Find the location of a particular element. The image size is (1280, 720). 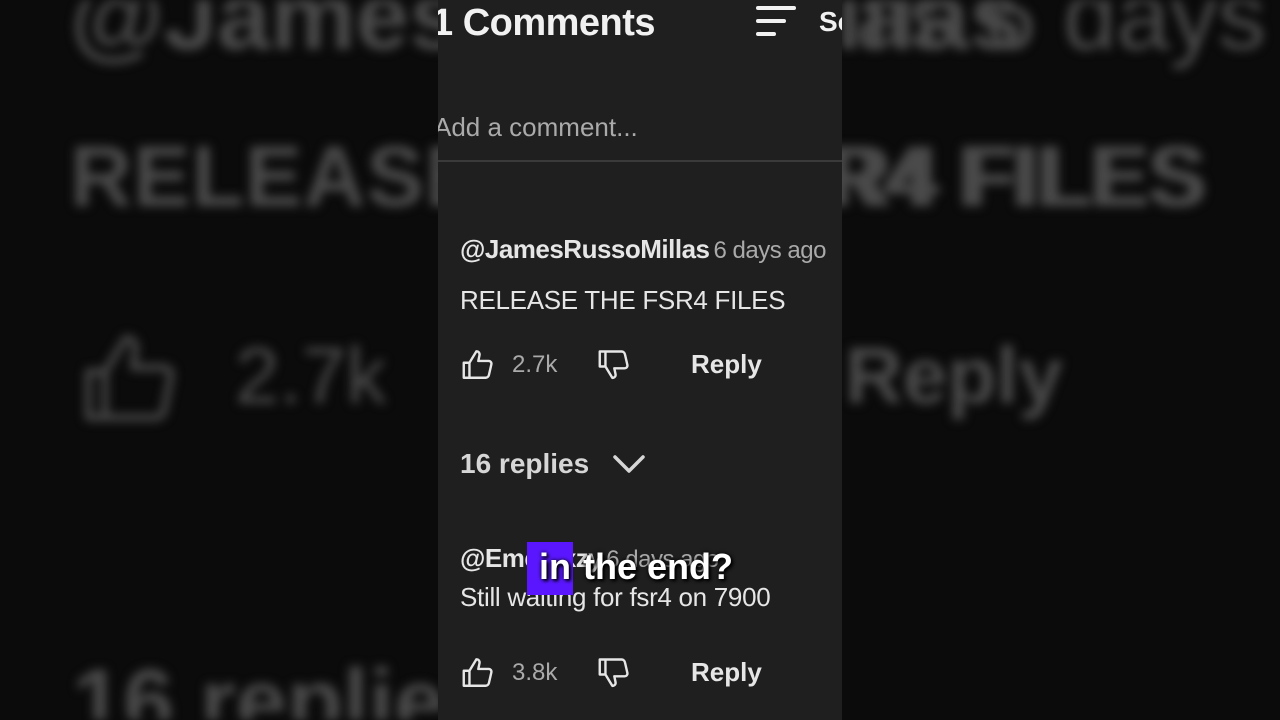

sort-icon is located at coordinates (776, 21).